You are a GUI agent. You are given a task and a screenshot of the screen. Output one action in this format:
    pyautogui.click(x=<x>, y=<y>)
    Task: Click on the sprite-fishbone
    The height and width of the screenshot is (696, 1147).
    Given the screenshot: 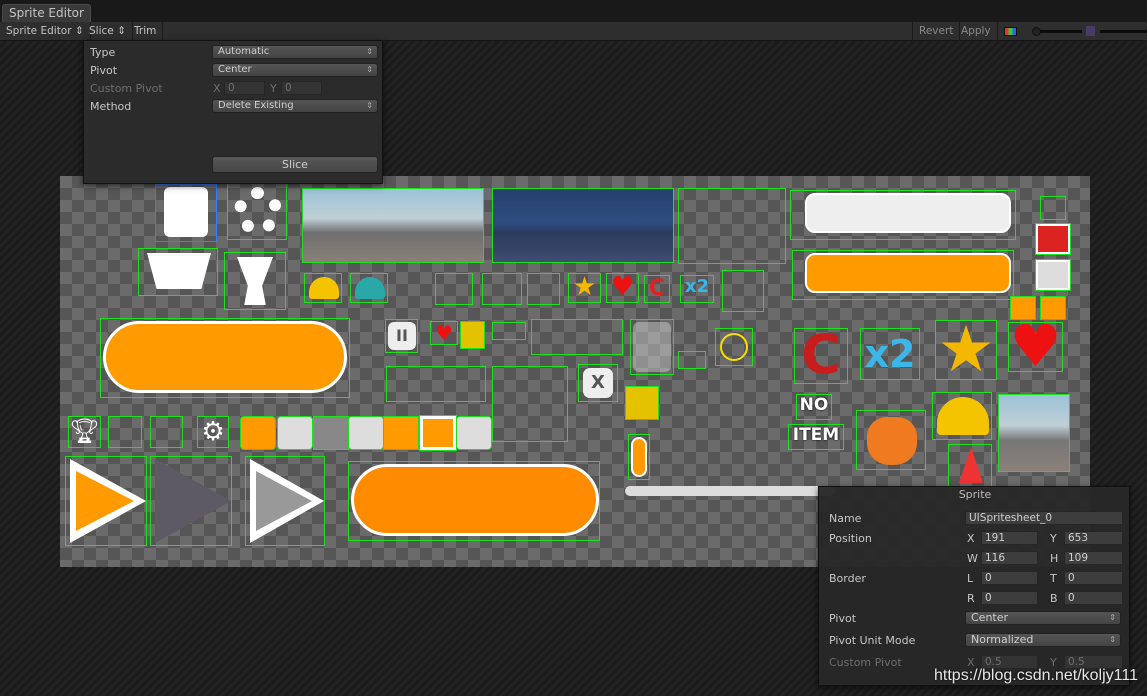 What is the action you would take?
    pyautogui.click(x=509, y=331)
    